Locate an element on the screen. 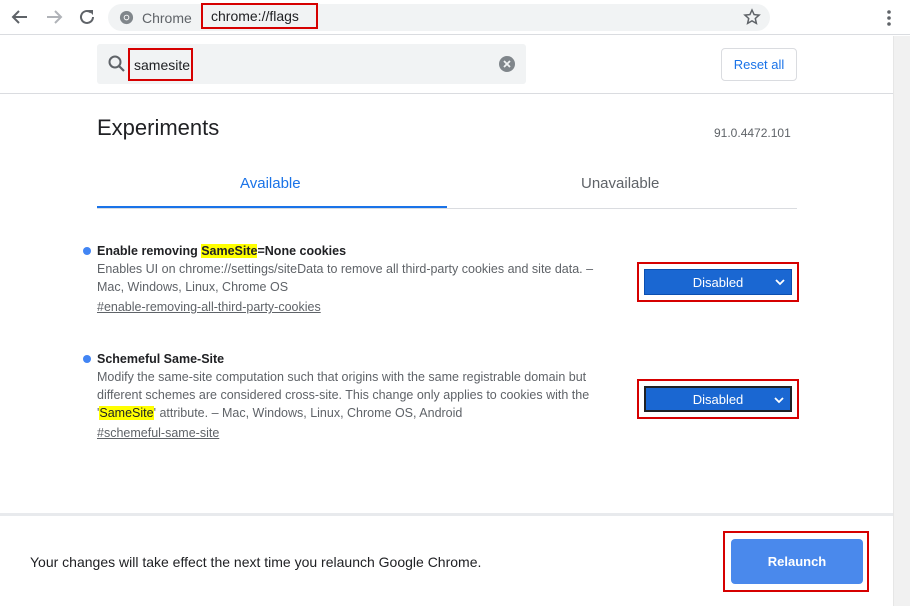 The image size is (910, 606). flags-search-header: Reset all is located at coordinates (455, 65).